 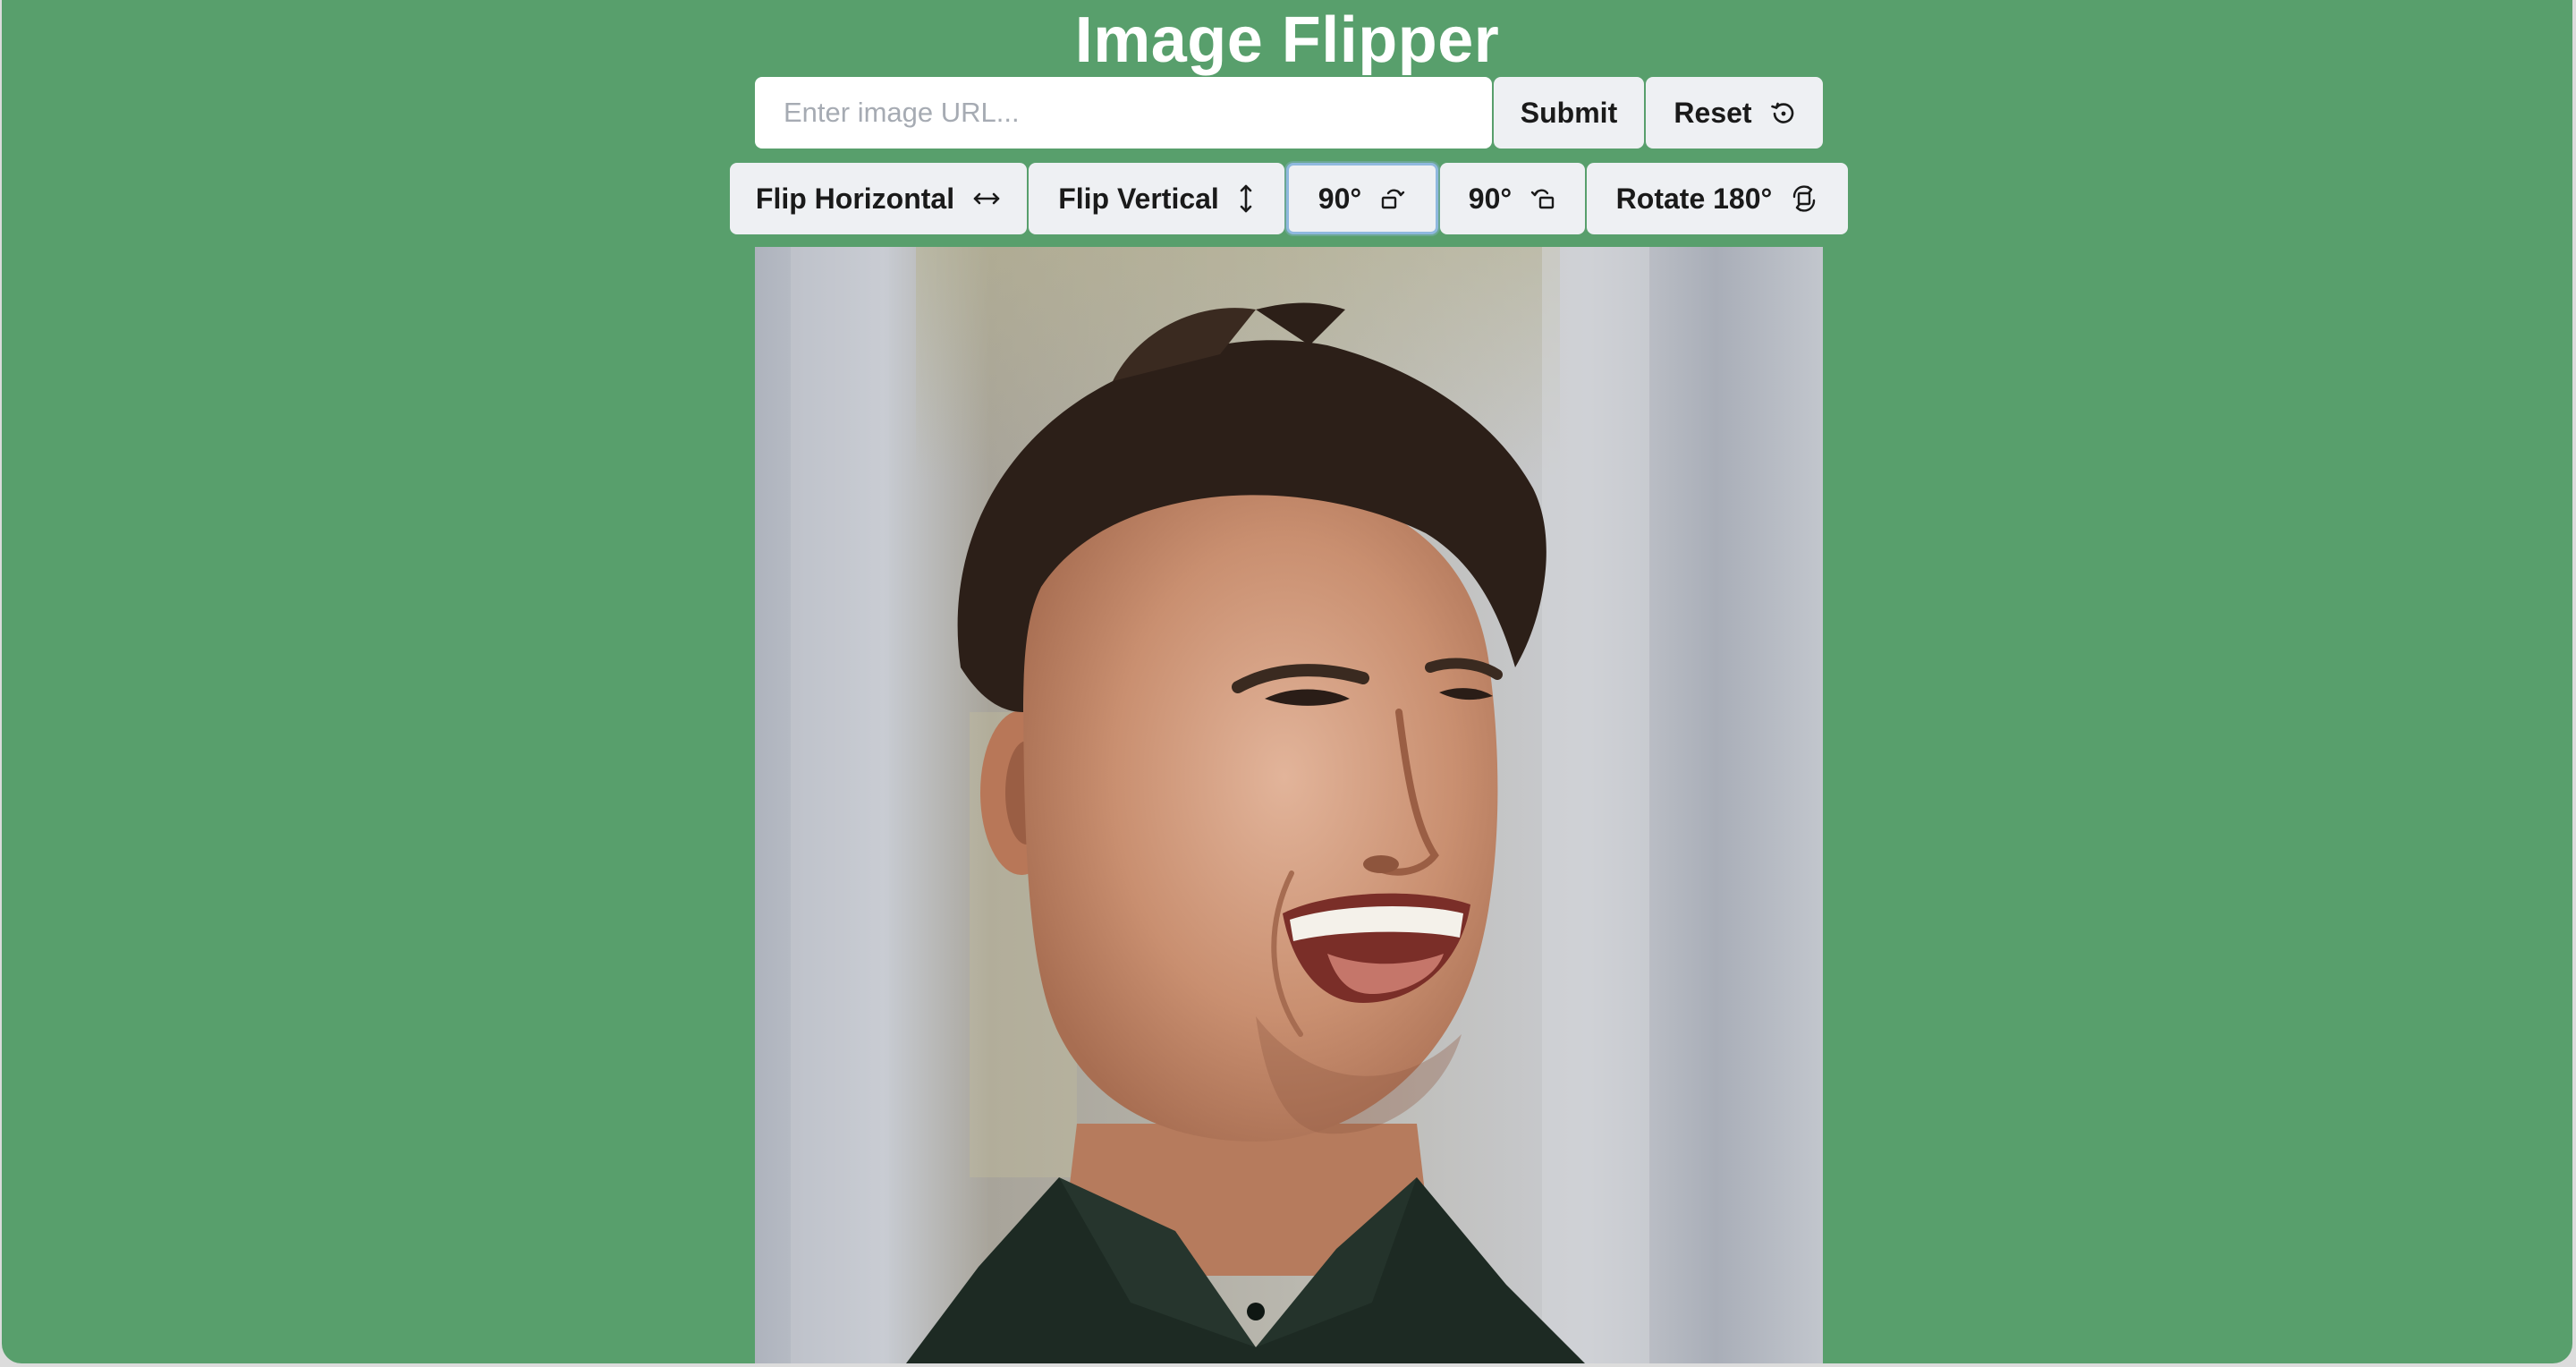 I want to click on flip-vertical-label: Flip Vertical, so click(x=1138, y=198).